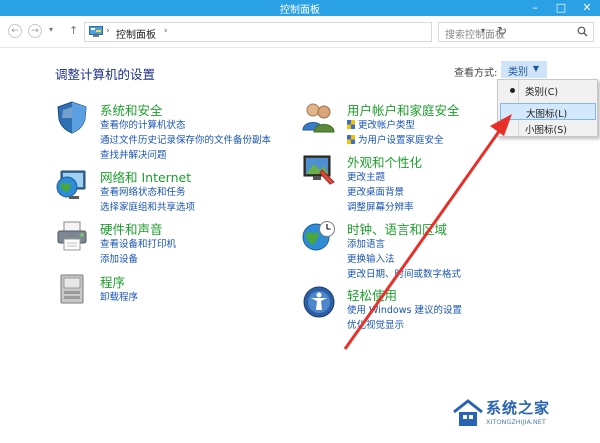 The image size is (600, 443). What do you see at coordinates (96, 31) in the screenshot?
I see `control-panel-icon` at bounding box center [96, 31].